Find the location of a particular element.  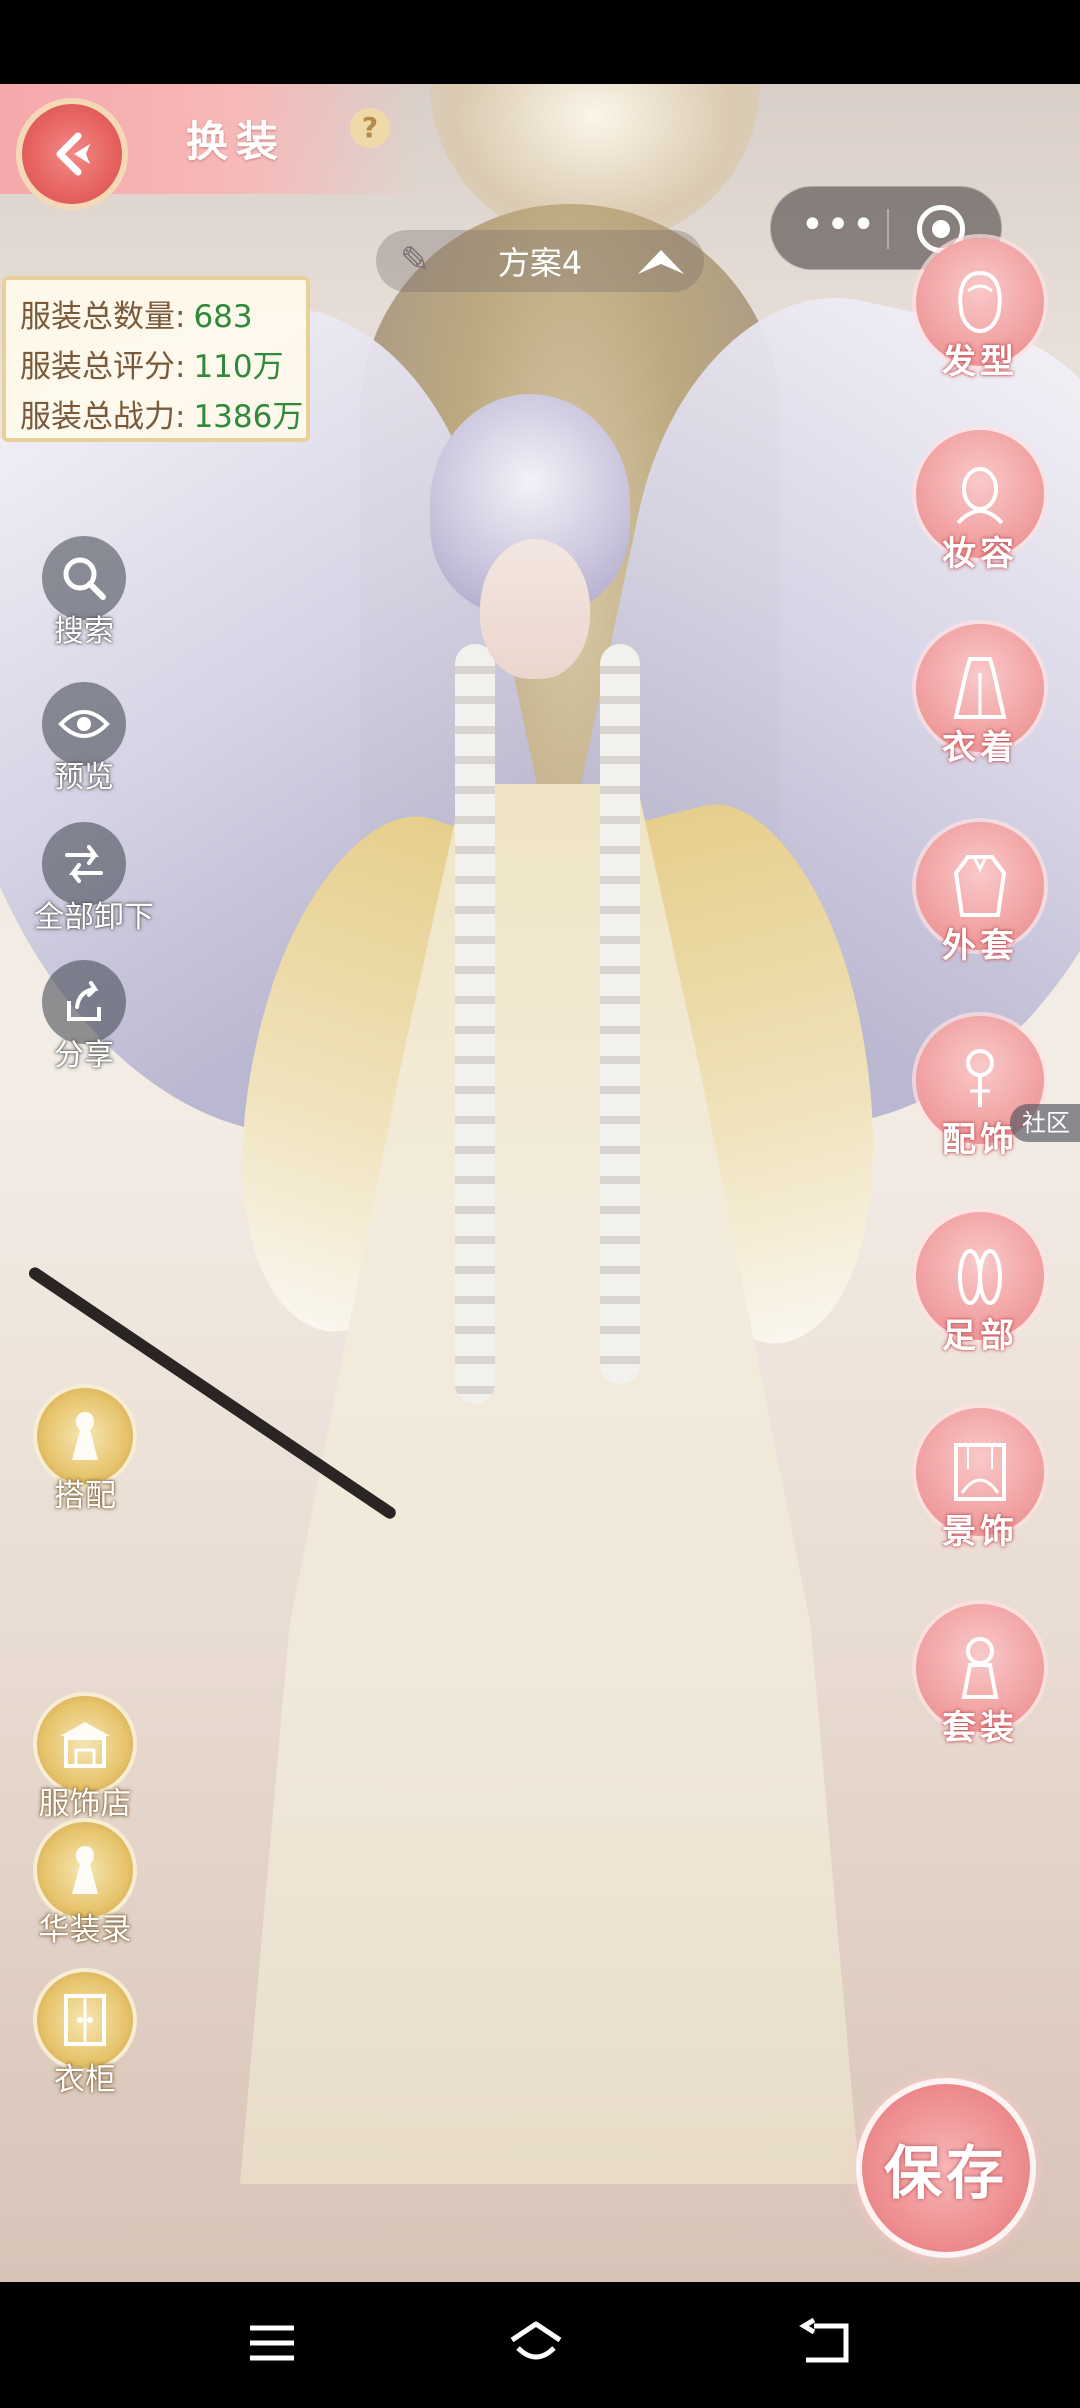

category-clothing: 衣着 is located at coordinates (980, 699).